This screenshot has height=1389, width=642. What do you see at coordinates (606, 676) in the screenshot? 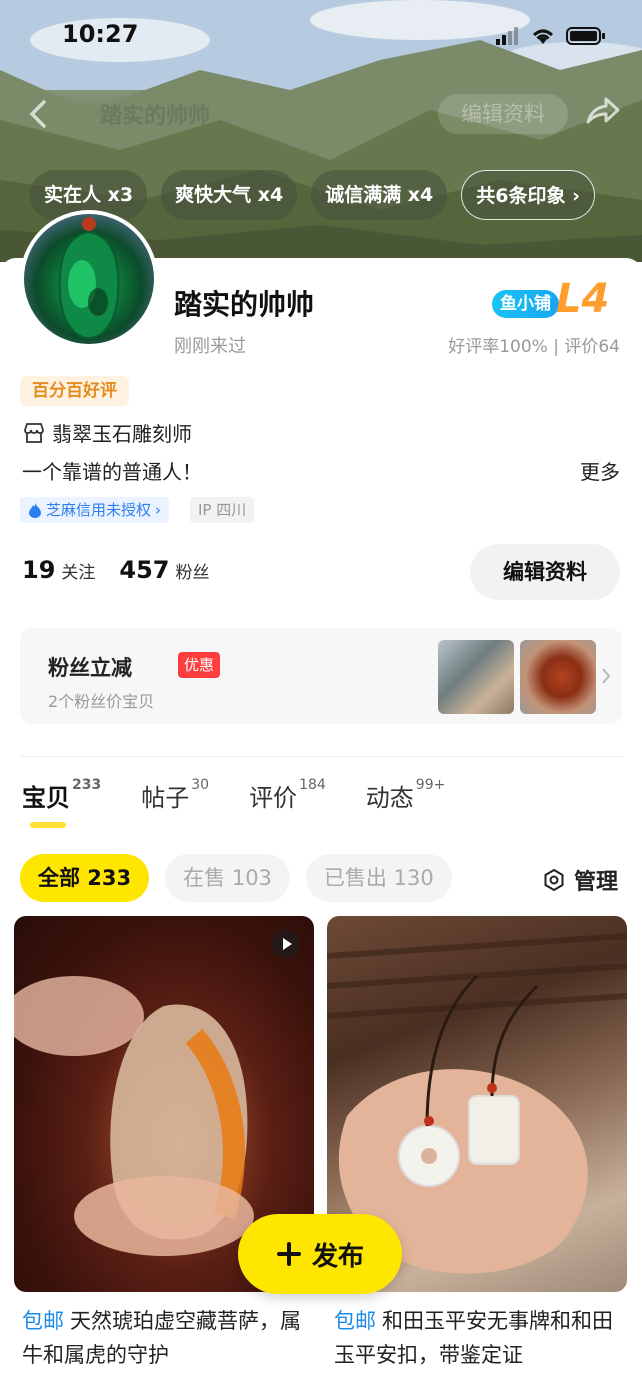
I see `chevron-right-icon` at bounding box center [606, 676].